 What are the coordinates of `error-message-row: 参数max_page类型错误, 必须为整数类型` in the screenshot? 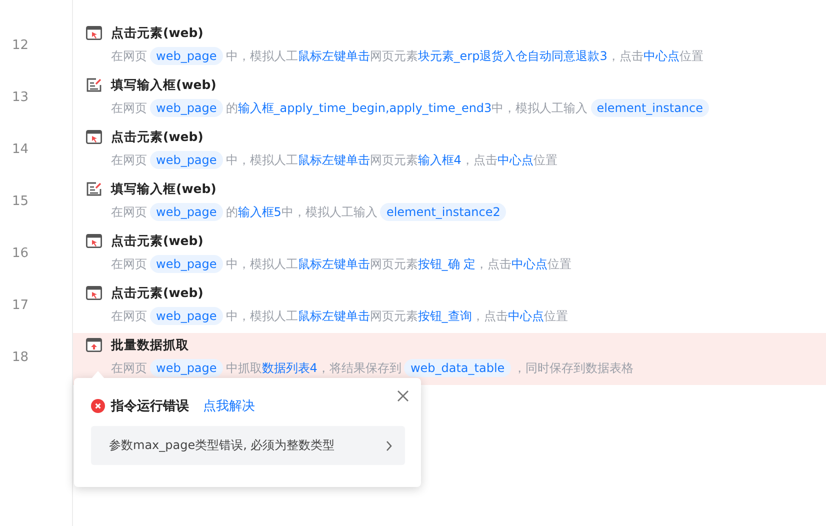 It's located at (248, 445).